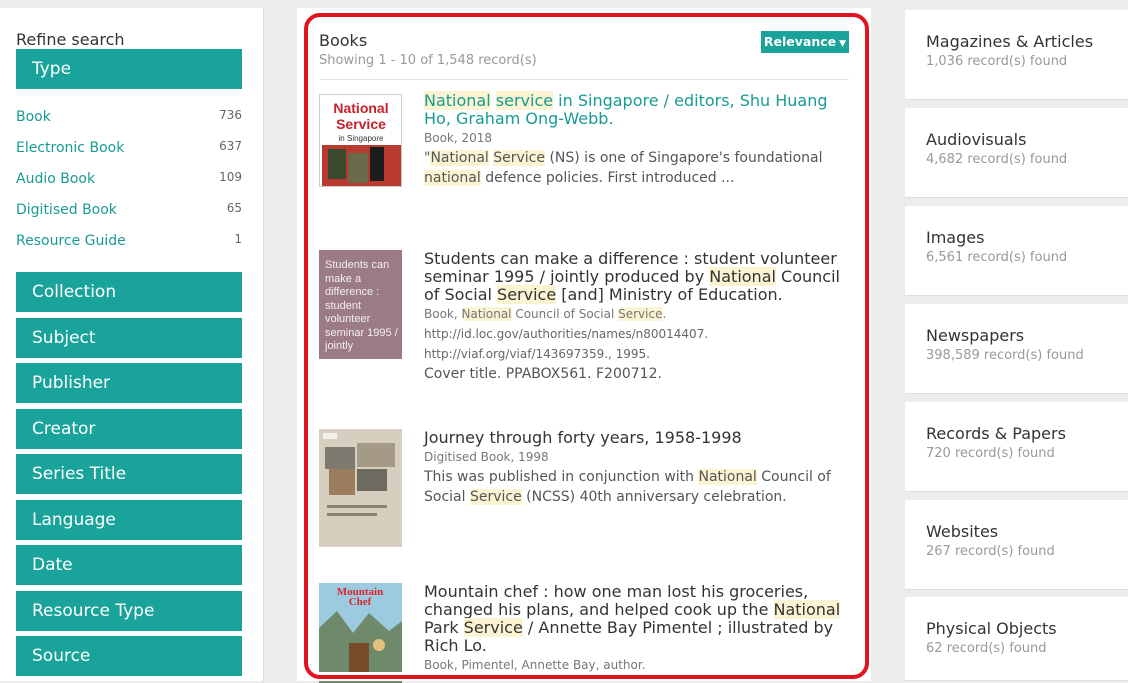 The width and height of the screenshot is (1128, 683). Describe the element at coordinates (428, 60) in the screenshot. I see `books-record-count: Showing 1 - 10 of 1,548 record(s)` at that location.